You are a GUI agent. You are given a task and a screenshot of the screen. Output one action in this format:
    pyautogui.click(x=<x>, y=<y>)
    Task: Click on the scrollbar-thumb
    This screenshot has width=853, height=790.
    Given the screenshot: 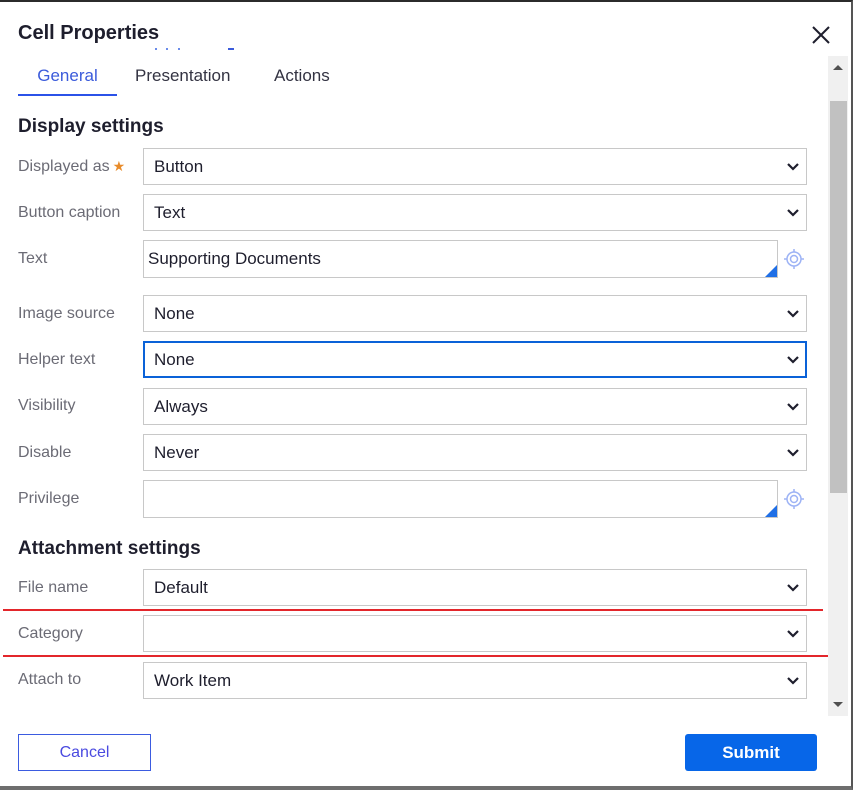 What is the action you would take?
    pyautogui.click(x=838, y=297)
    